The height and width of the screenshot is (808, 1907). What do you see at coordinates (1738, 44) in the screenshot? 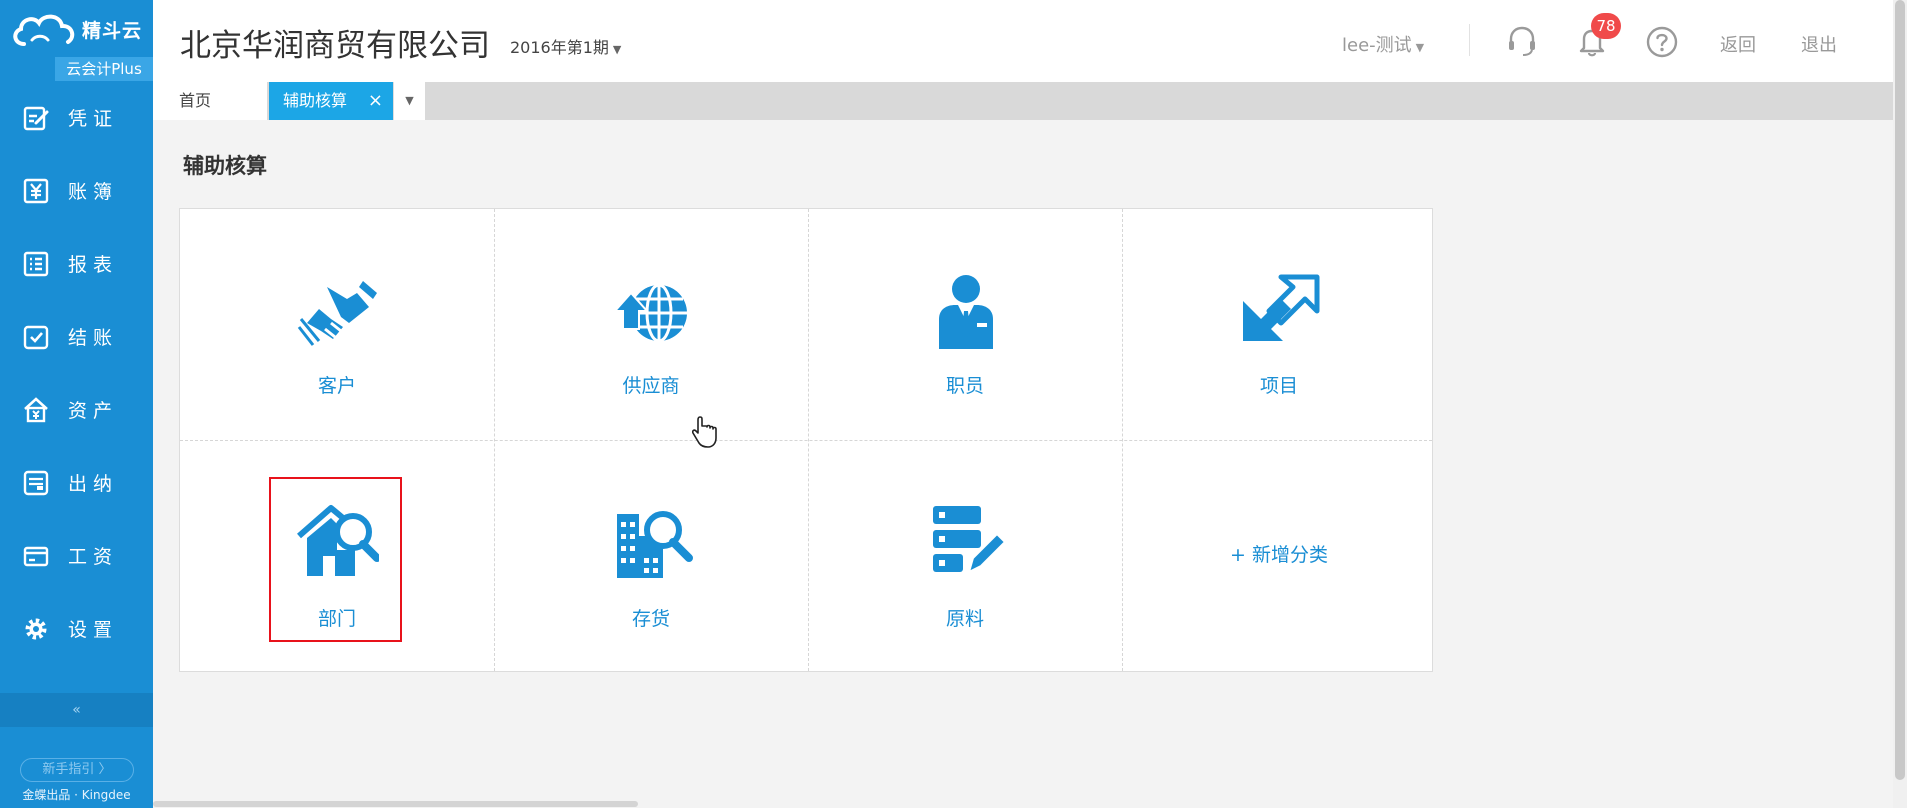
I see `back-link: 返回` at bounding box center [1738, 44].